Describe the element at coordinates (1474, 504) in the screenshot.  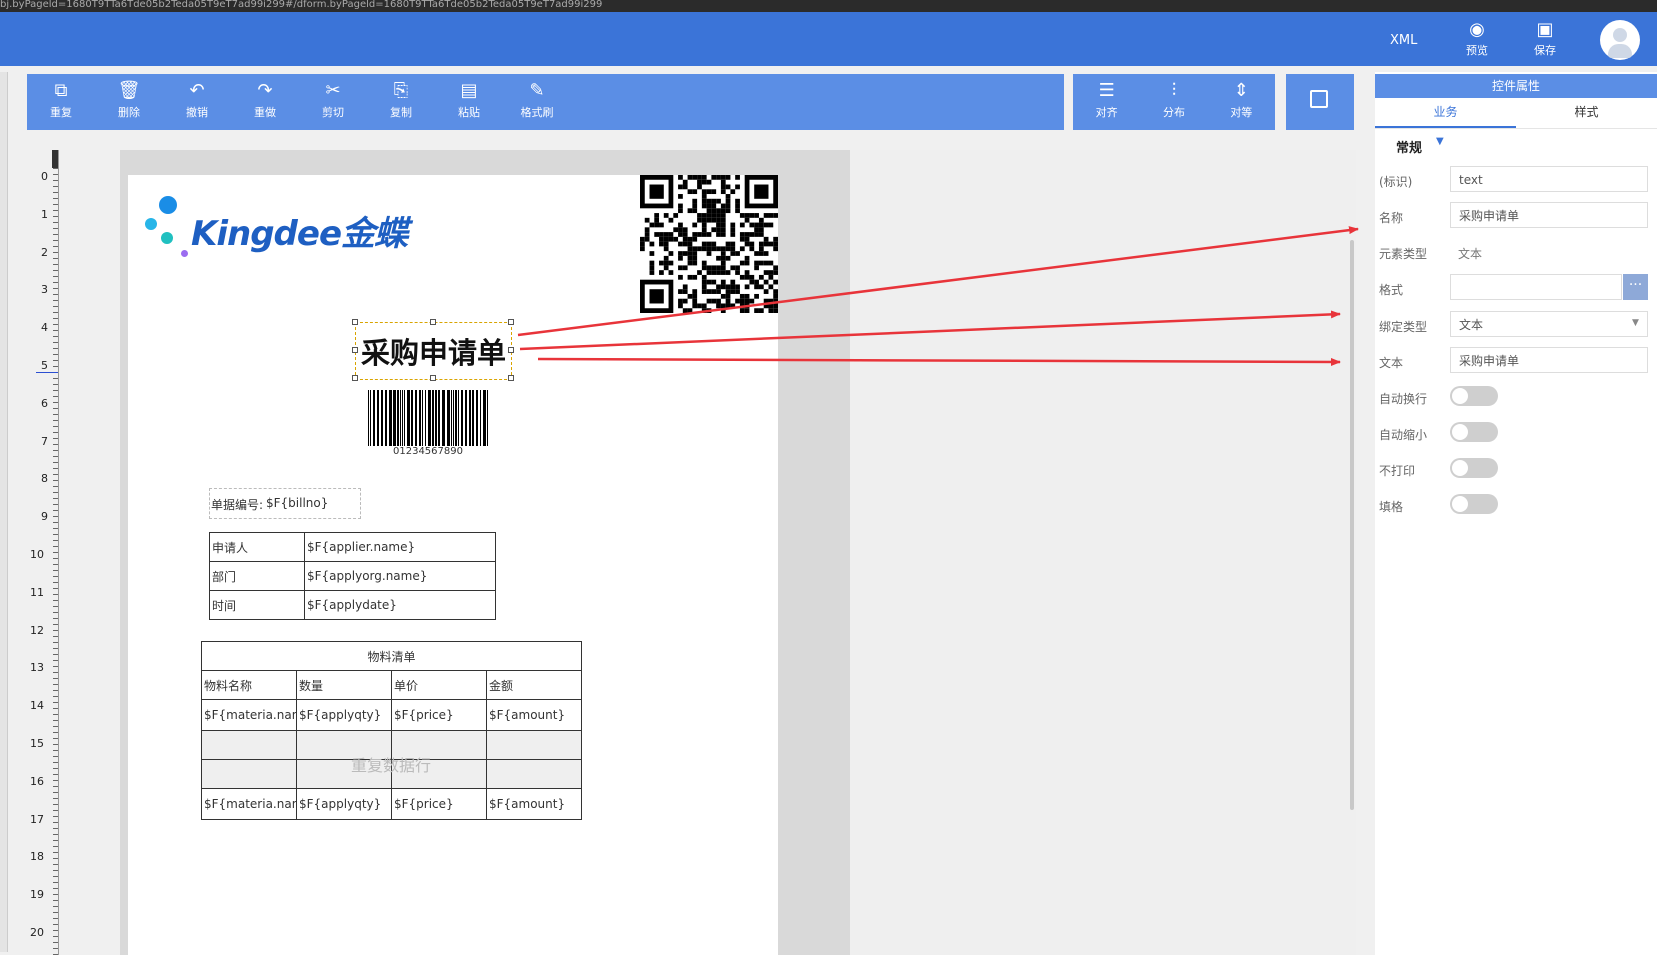
I see `fill-cell-toggle` at that location.